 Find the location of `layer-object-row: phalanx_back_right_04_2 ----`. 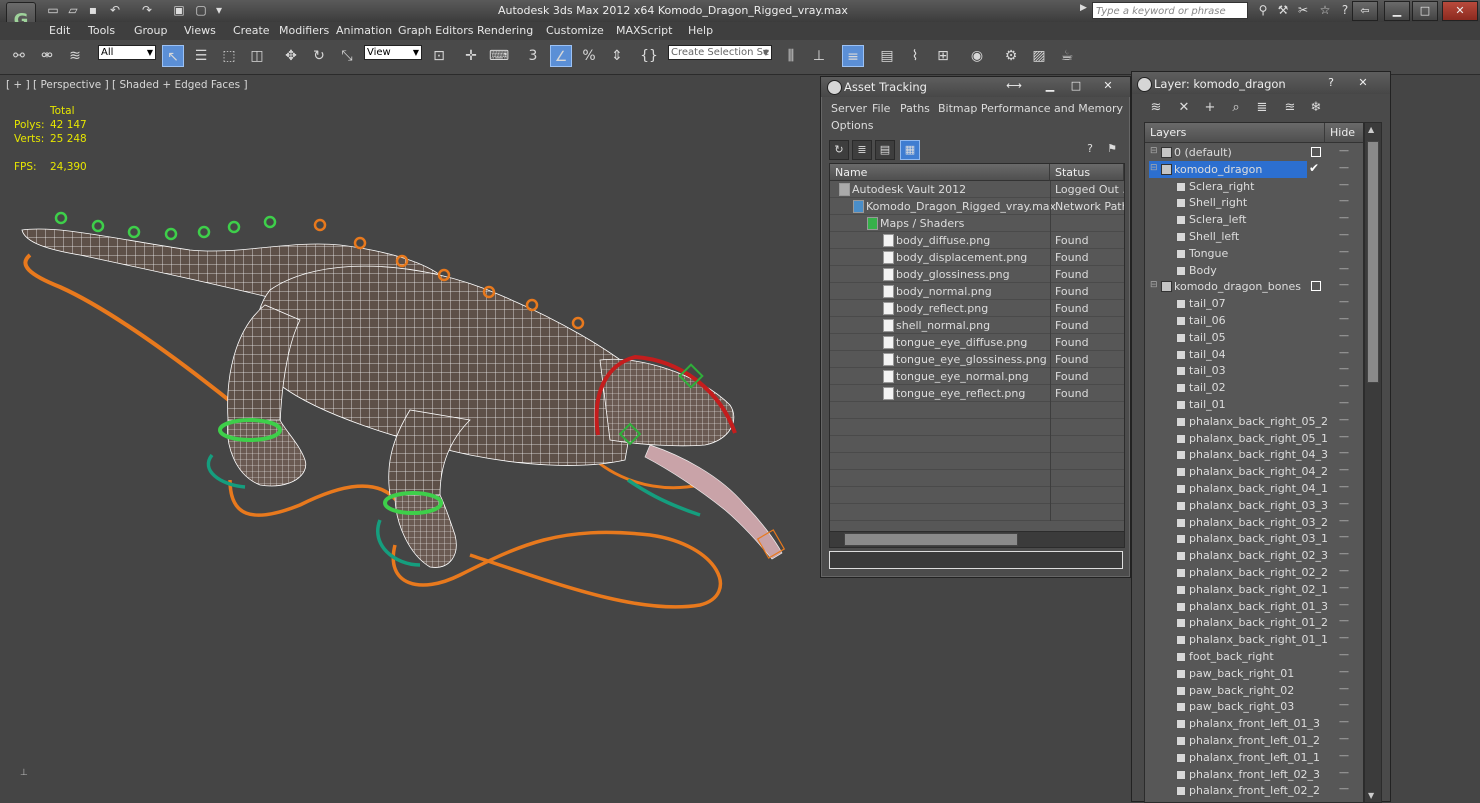

layer-object-row: phalanx_back_right_04_2 ---- is located at coordinates (1254, 471).